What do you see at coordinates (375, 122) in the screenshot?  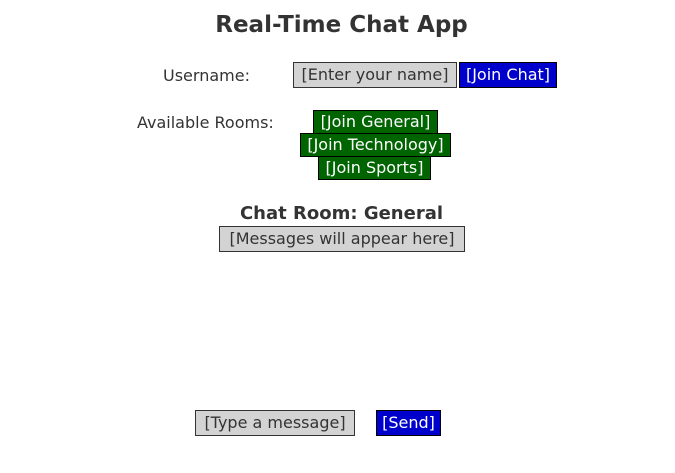 I see `join-general-button: [Join General]` at bounding box center [375, 122].